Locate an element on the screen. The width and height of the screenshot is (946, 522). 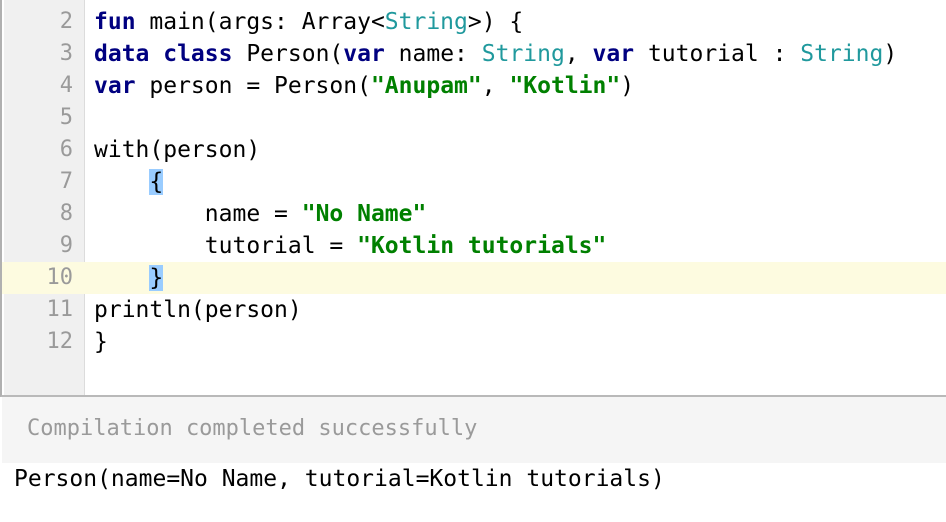
code-text: fun main(args: Array<String>) { is located at coordinates (308, 22).